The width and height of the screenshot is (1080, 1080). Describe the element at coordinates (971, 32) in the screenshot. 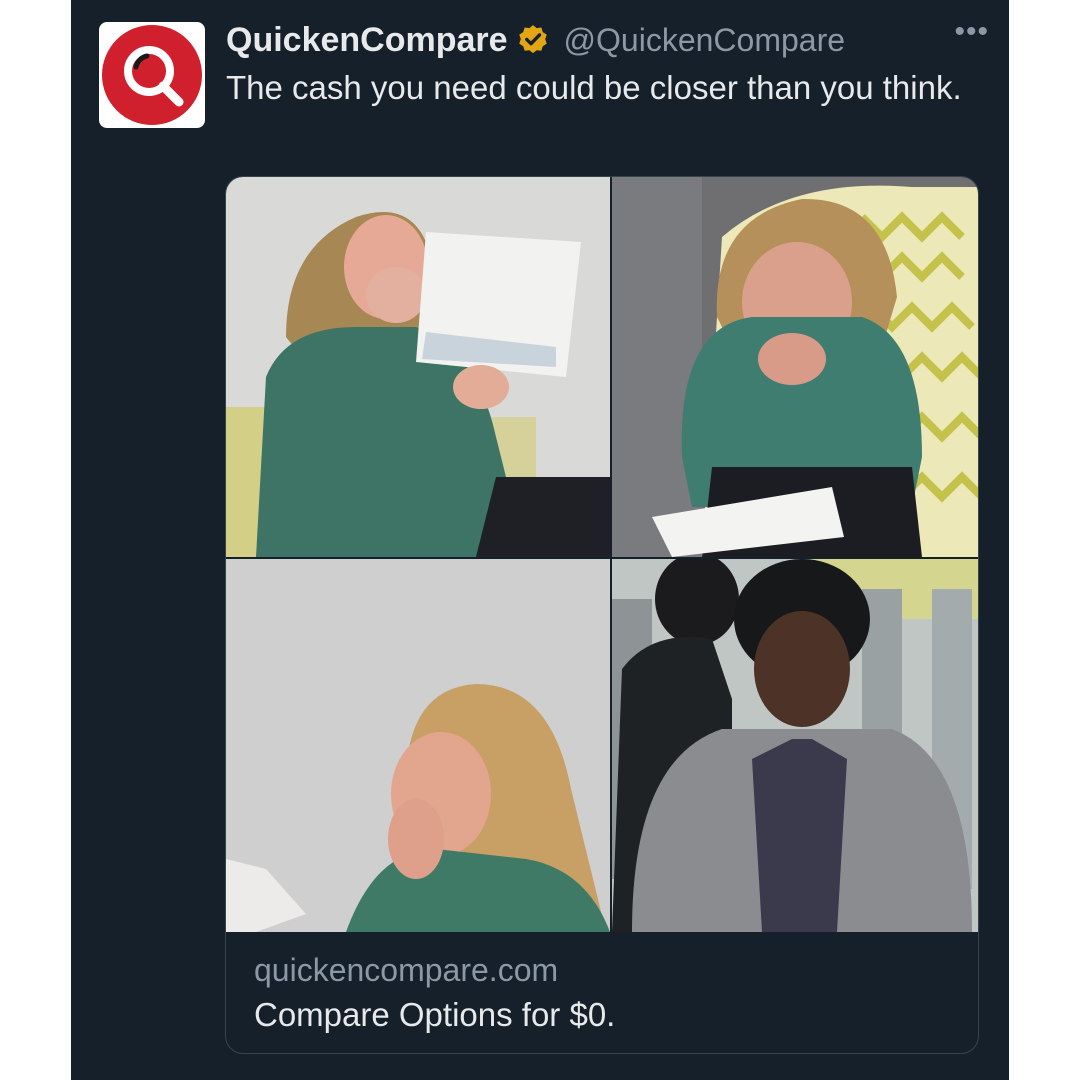

I see `more-horizontal-icon: •••` at that location.